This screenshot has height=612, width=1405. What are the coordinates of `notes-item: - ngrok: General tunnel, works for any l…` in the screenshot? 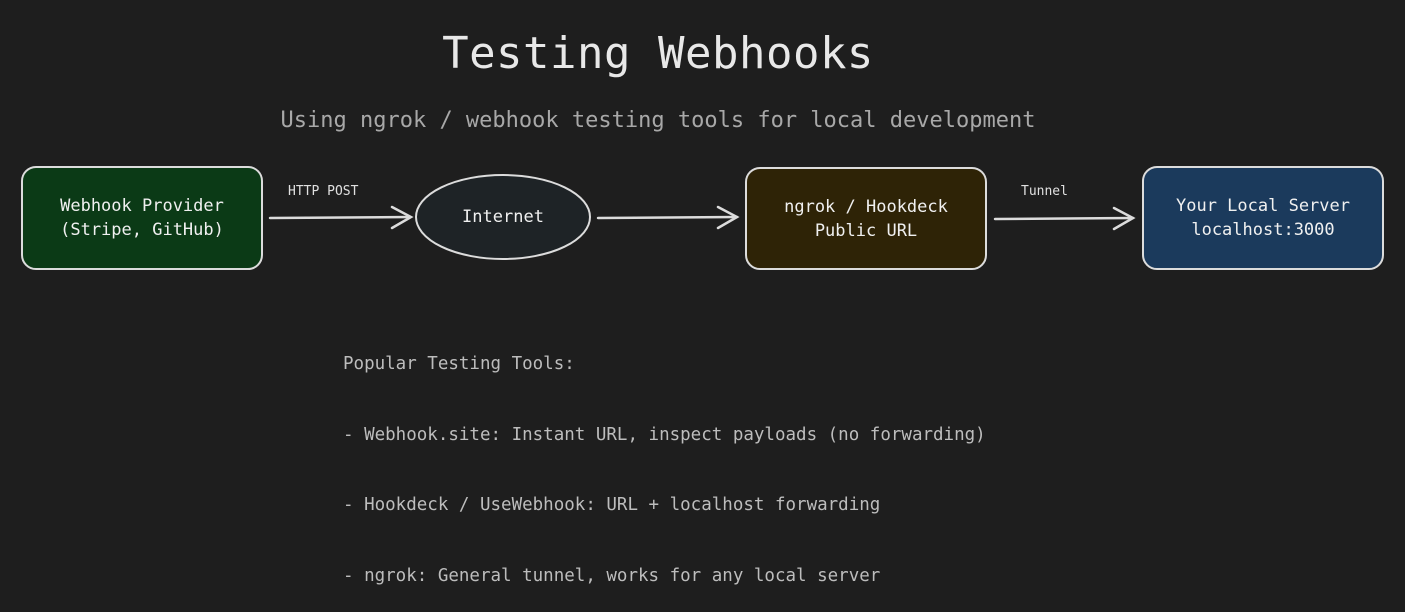 It's located at (612, 575).